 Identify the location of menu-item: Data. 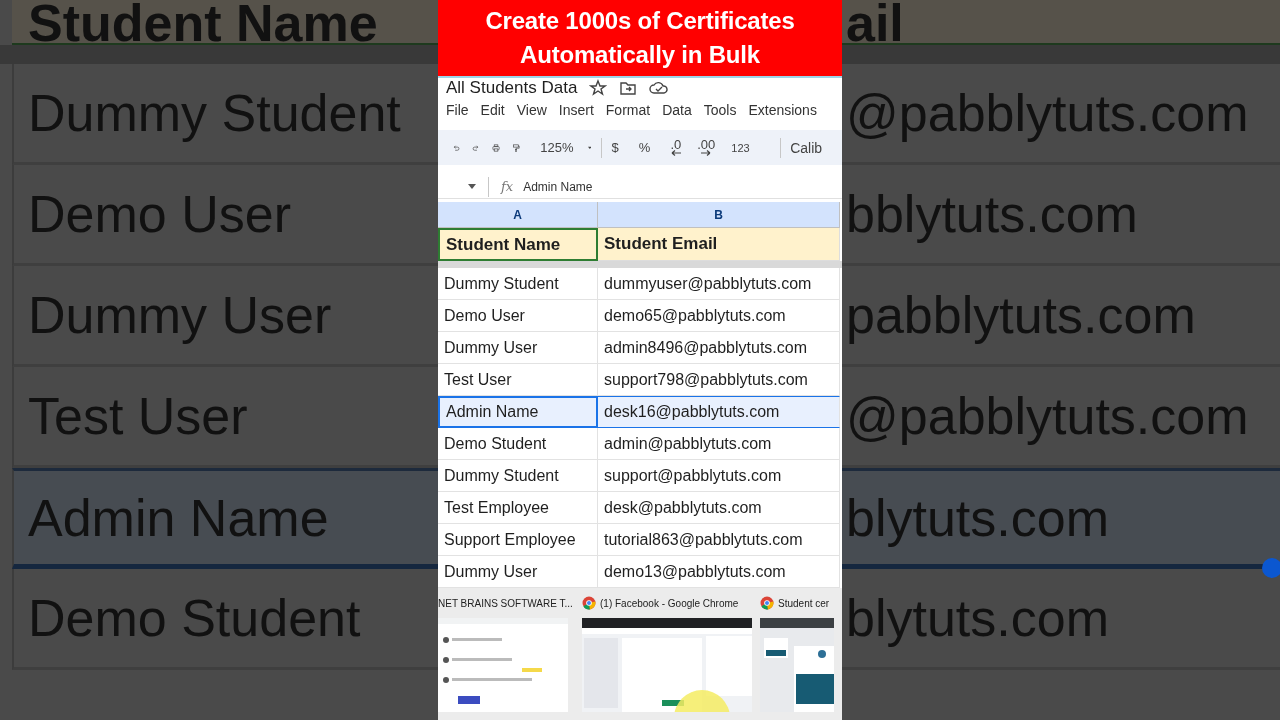
(677, 110).